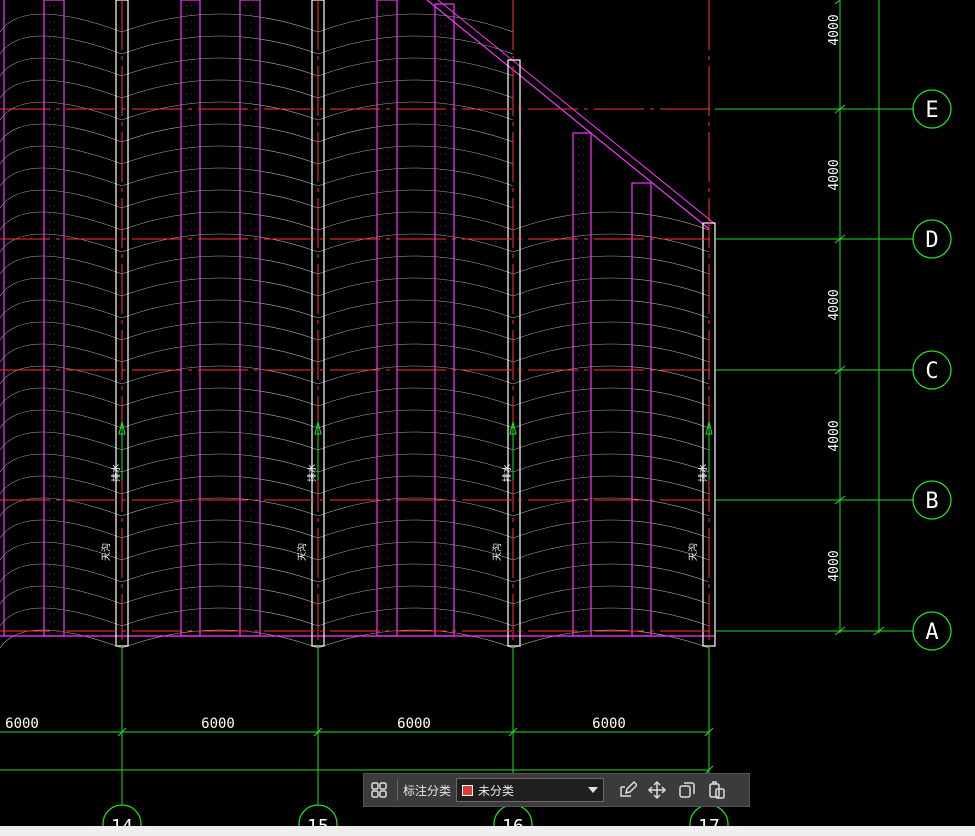 This screenshot has height=836, width=975. What do you see at coordinates (530, 790) in the screenshot?
I see `category-select: 未分类` at bounding box center [530, 790].